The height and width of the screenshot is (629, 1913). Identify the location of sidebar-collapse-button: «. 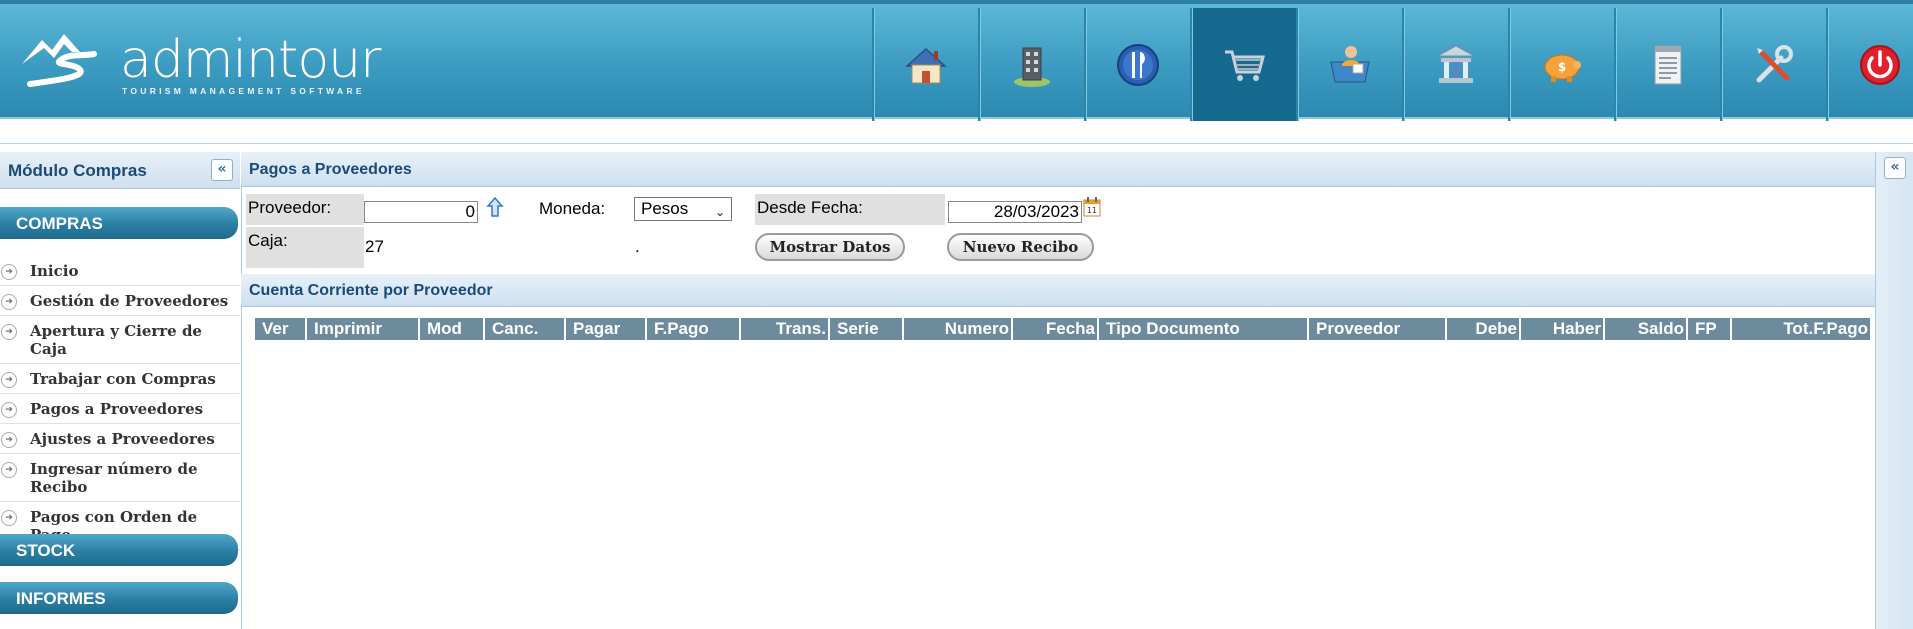
(222, 170).